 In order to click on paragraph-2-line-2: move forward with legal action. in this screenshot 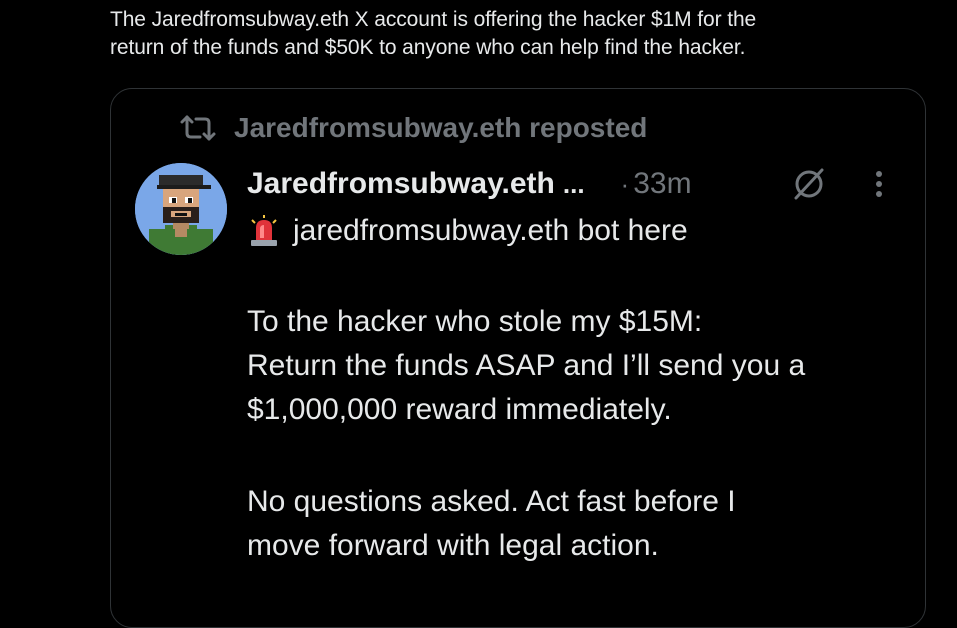, I will do `click(453, 545)`.